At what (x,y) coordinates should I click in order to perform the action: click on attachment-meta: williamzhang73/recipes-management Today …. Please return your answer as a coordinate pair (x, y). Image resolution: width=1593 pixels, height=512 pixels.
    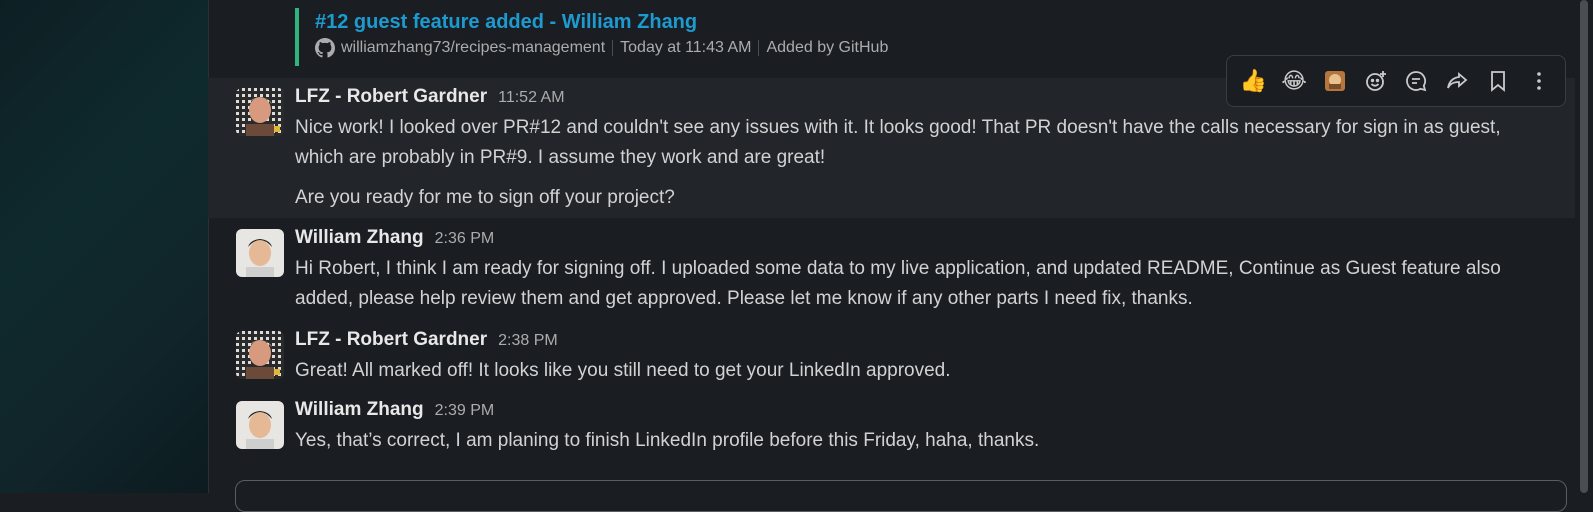
    Looking at the image, I should click on (601, 48).